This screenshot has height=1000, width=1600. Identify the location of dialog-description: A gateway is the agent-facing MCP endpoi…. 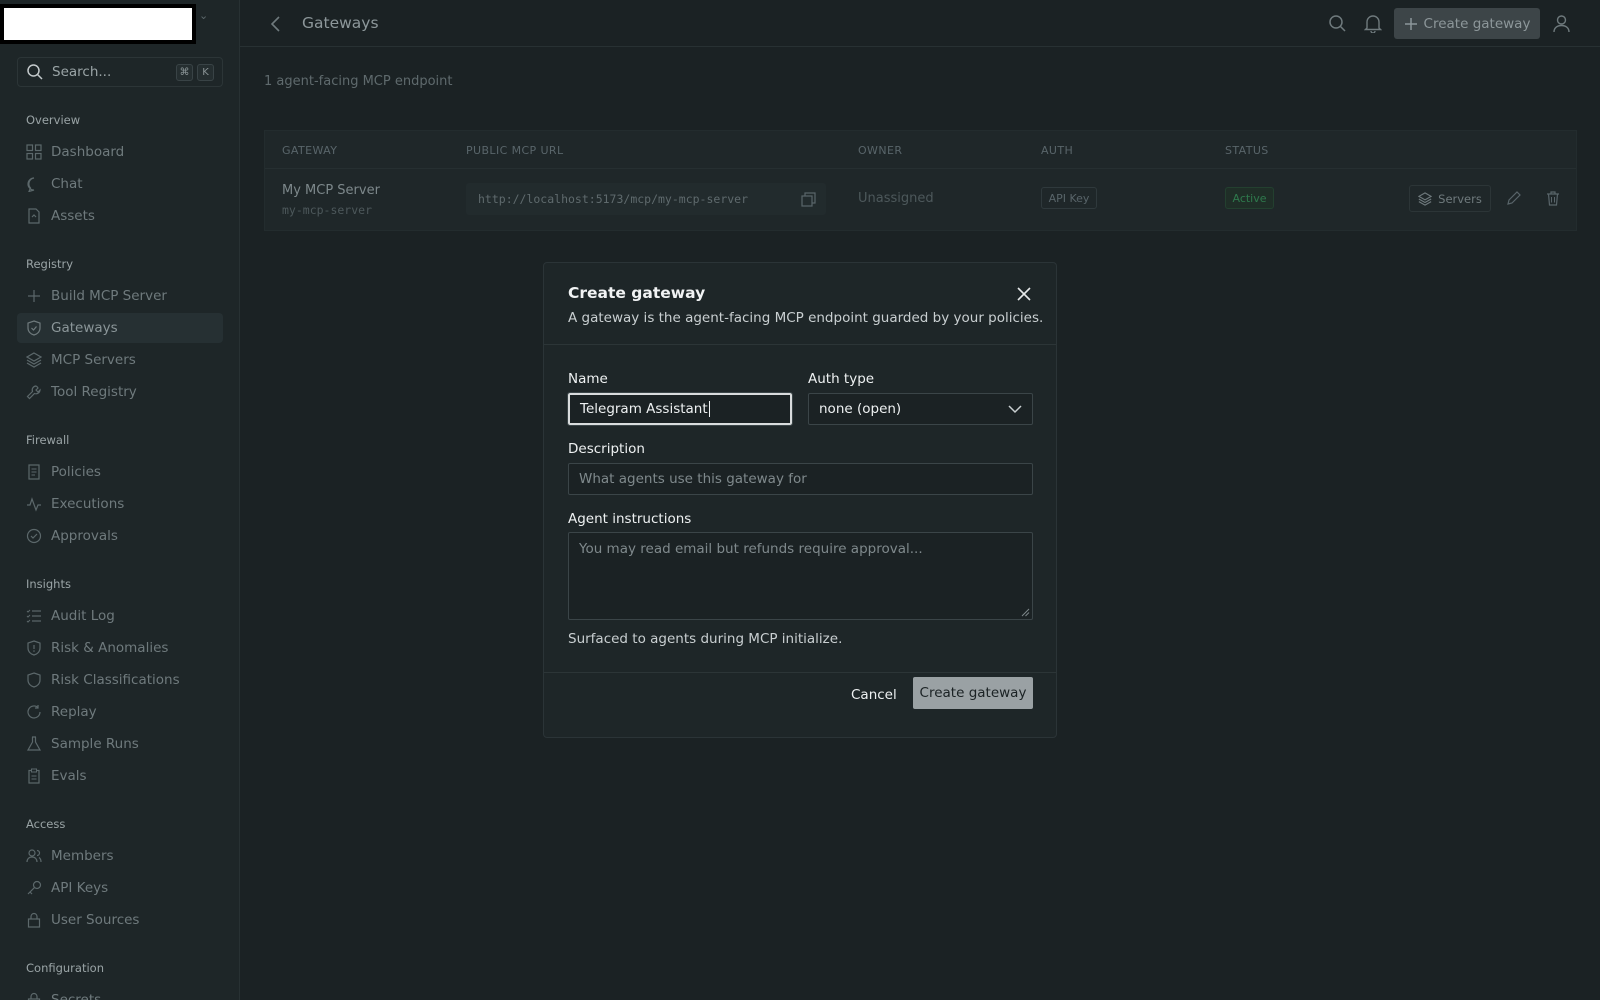
(806, 318).